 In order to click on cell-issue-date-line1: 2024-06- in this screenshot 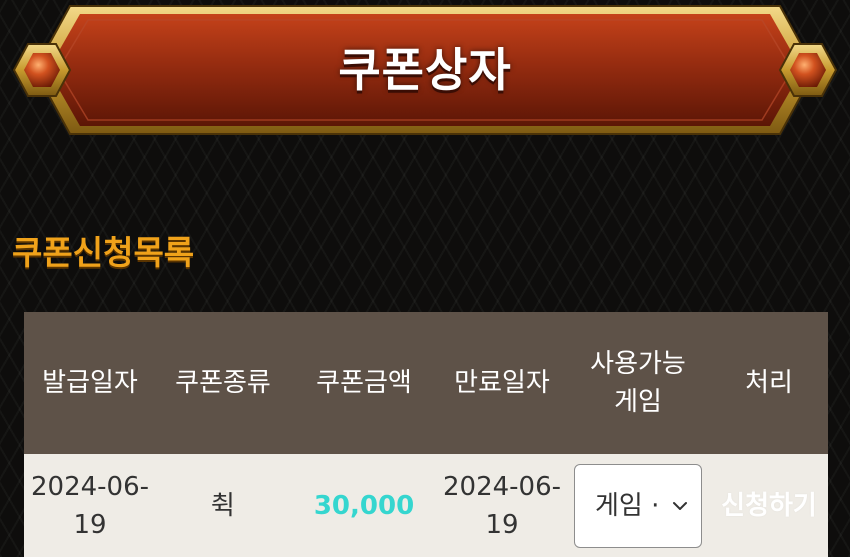, I will do `click(89, 486)`.